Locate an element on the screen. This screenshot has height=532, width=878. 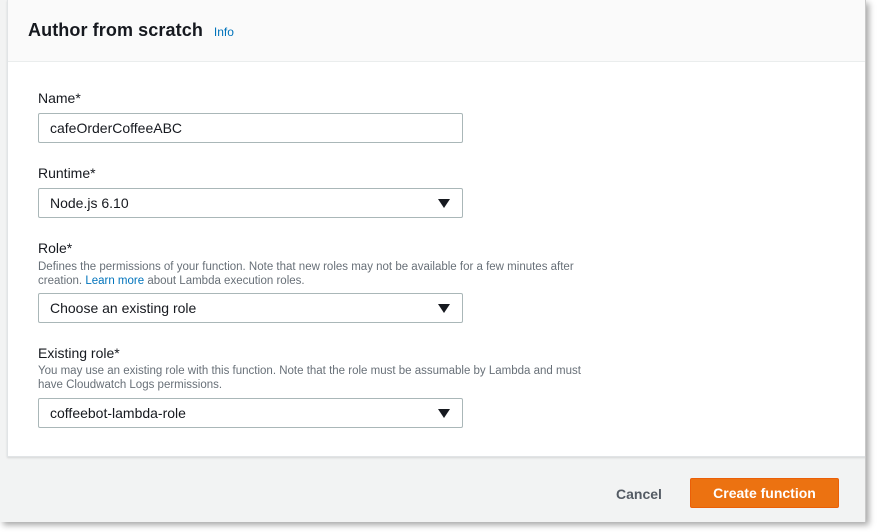
name-label: Name* is located at coordinates (59, 98).